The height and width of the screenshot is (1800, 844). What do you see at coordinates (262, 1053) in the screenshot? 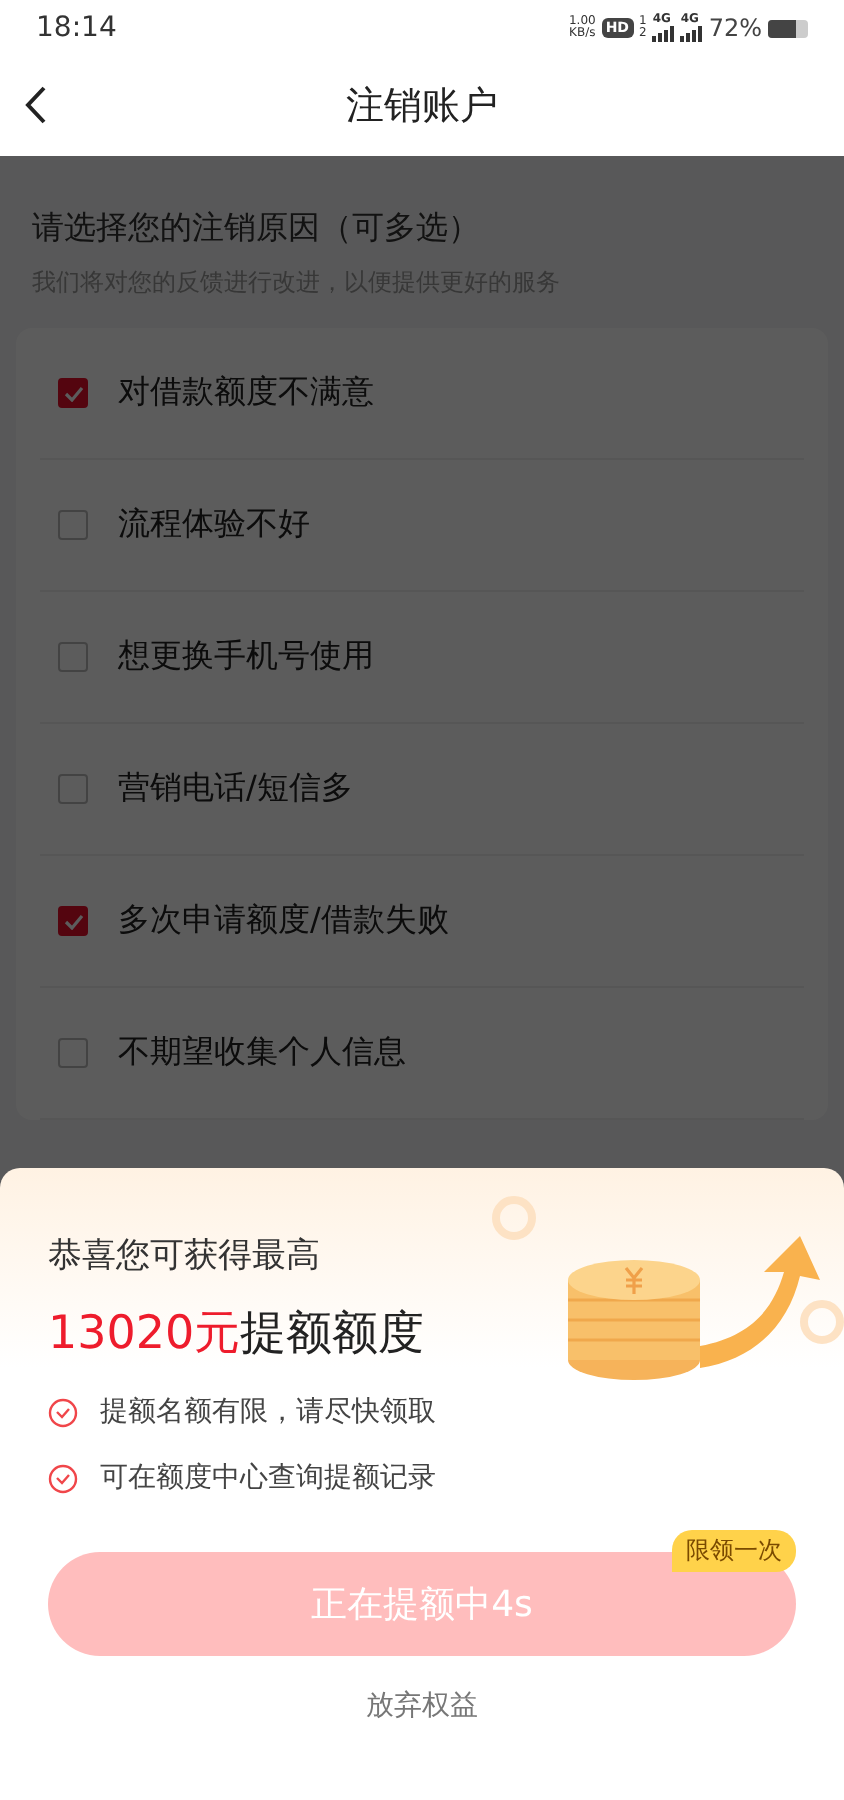
I see `option-label: 不期望收集个人信息` at bounding box center [262, 1053].